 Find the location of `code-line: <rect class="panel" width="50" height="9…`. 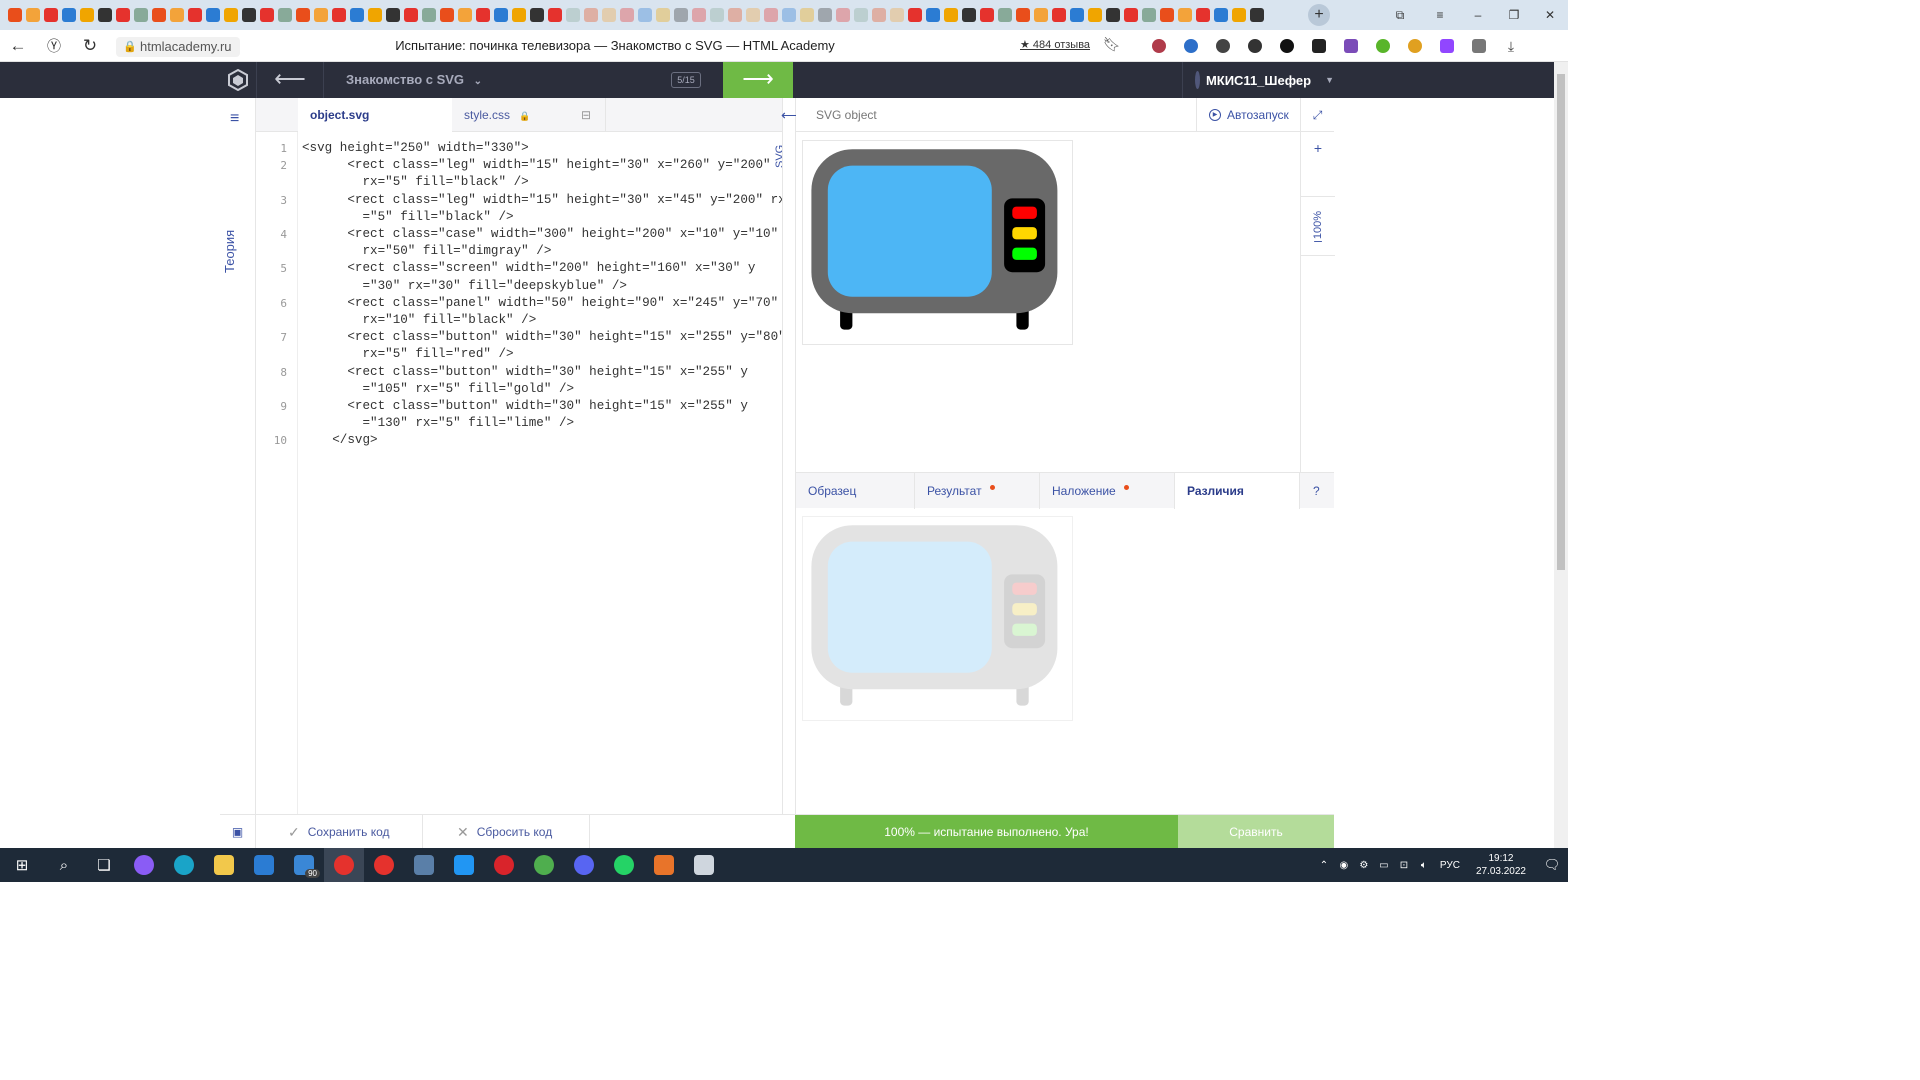

code-line: <rect class="panel" width="50" height="9… is located at coordinates (540, 303).